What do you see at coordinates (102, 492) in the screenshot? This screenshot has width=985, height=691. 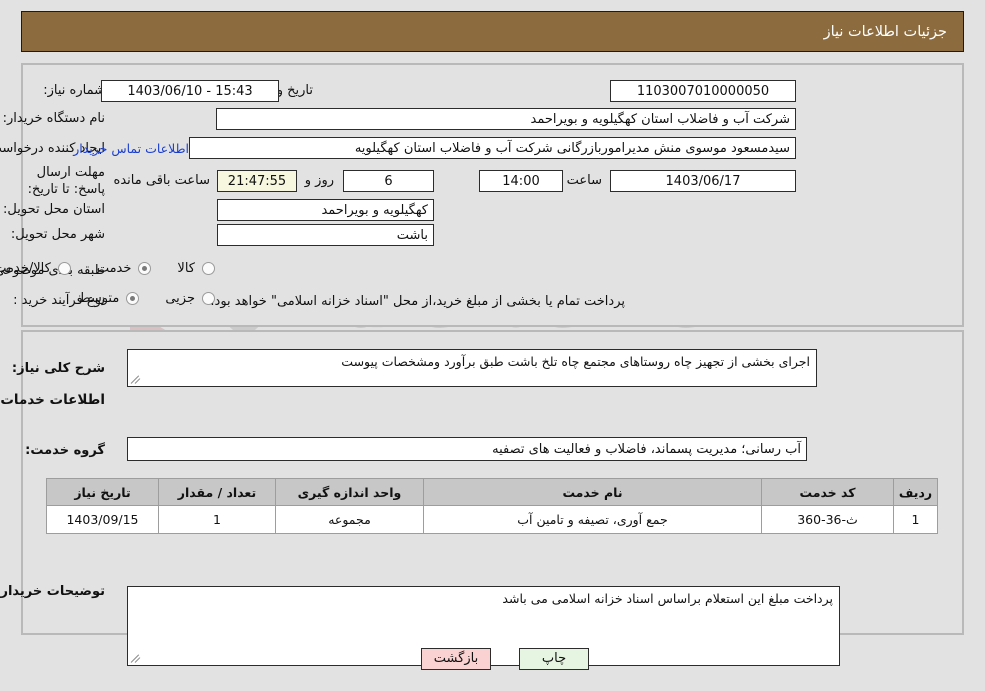 I see `table-column-header-5: تاریخ نیاز` at bounding box center [102, 492].